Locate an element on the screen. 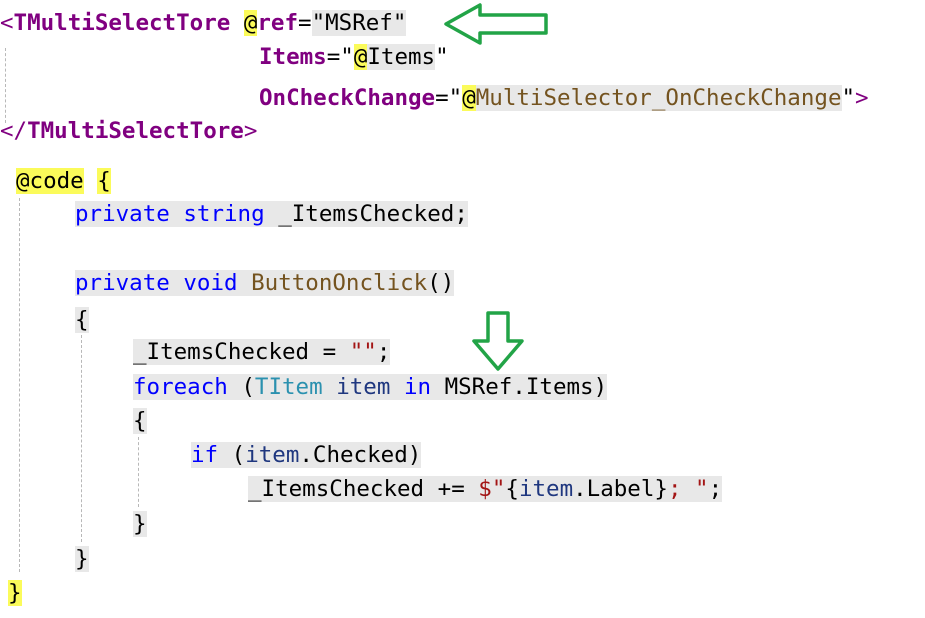 The width and height of the screenshot is (925, 618). code-directive: @code is located at coordinates (50, 181).